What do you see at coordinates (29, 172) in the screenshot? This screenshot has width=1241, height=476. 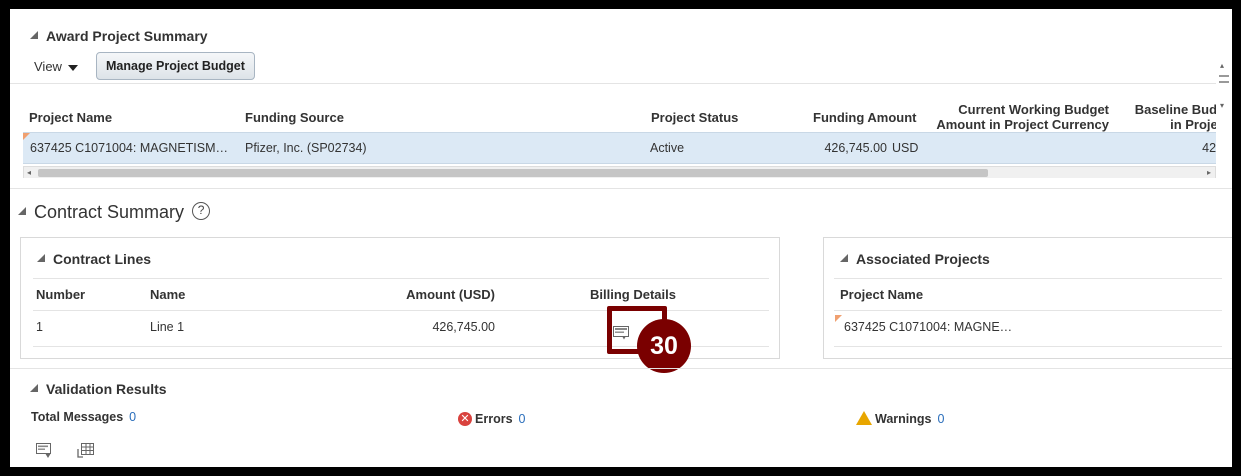 I see `scroll-left-icon: ◂` at bounding box center [29, 172].